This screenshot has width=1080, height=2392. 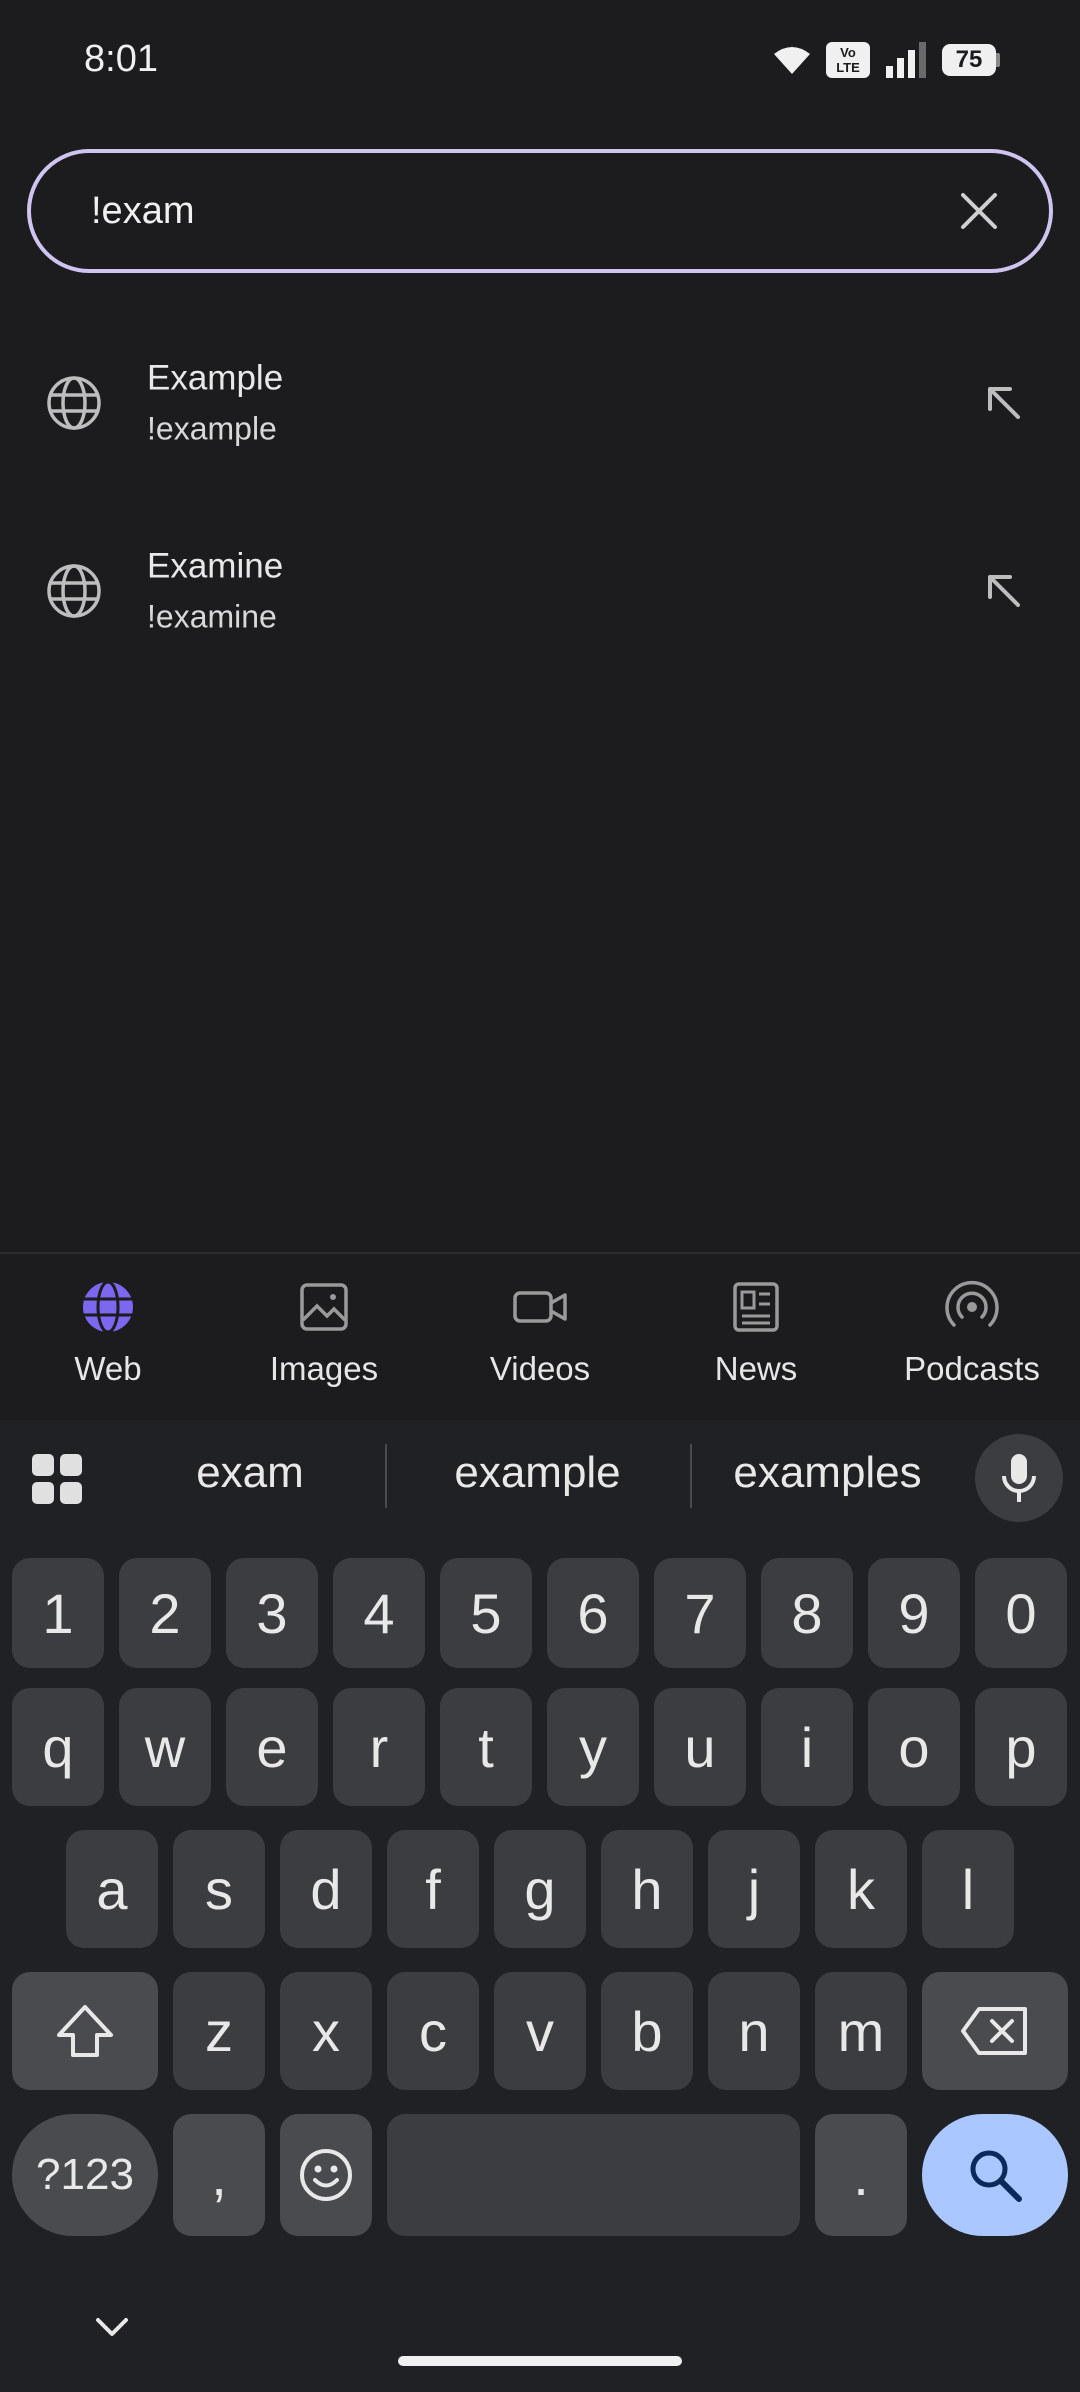 I want to click on emoji-icon, so click(x=326, y=2175).